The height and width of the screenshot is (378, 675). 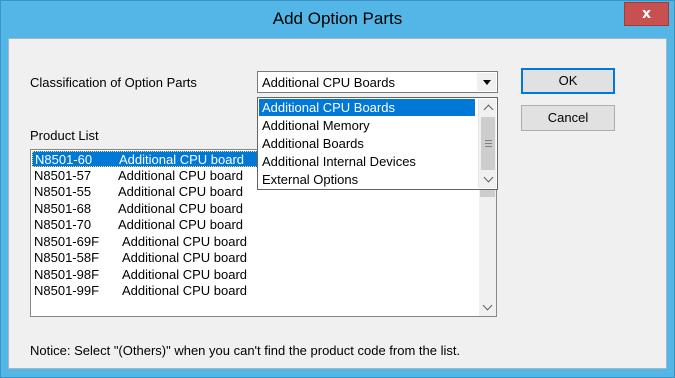 I want to click on dropdown-option: External Options, so click(x=367, y=179).